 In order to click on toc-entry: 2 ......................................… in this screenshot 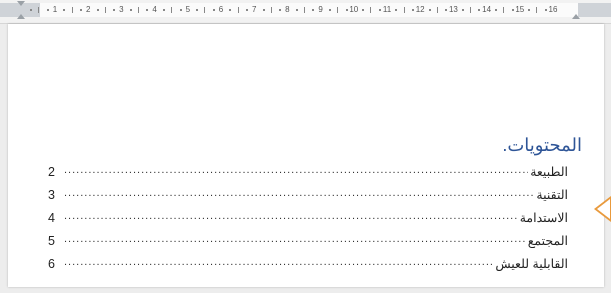, I will do `click(308, 170)`.